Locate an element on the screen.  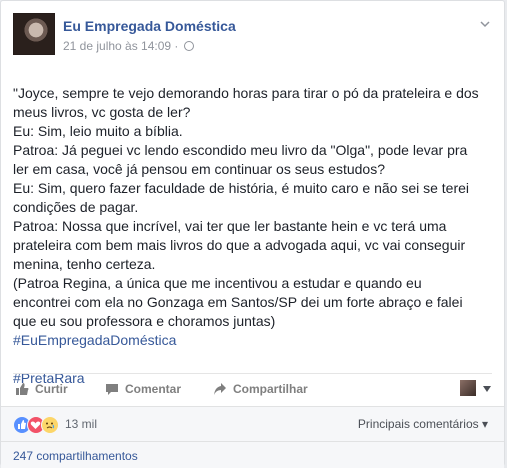
comment-label: Comentar is located at coordinates (153, 389).